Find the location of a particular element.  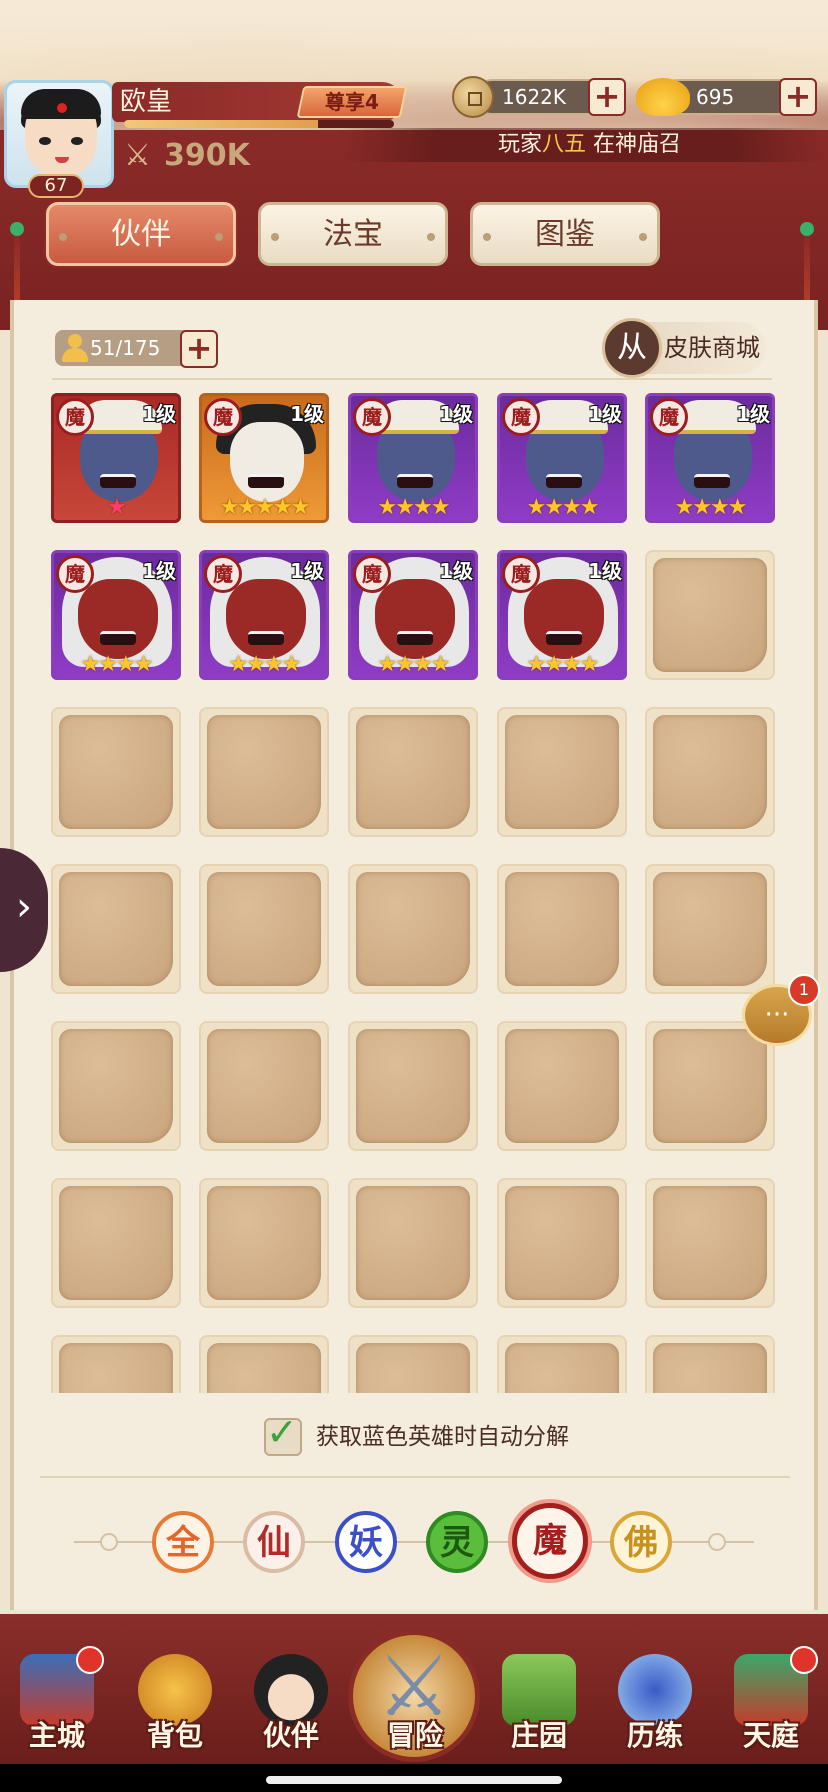

exp-bar is located at coordinates (259, 124).